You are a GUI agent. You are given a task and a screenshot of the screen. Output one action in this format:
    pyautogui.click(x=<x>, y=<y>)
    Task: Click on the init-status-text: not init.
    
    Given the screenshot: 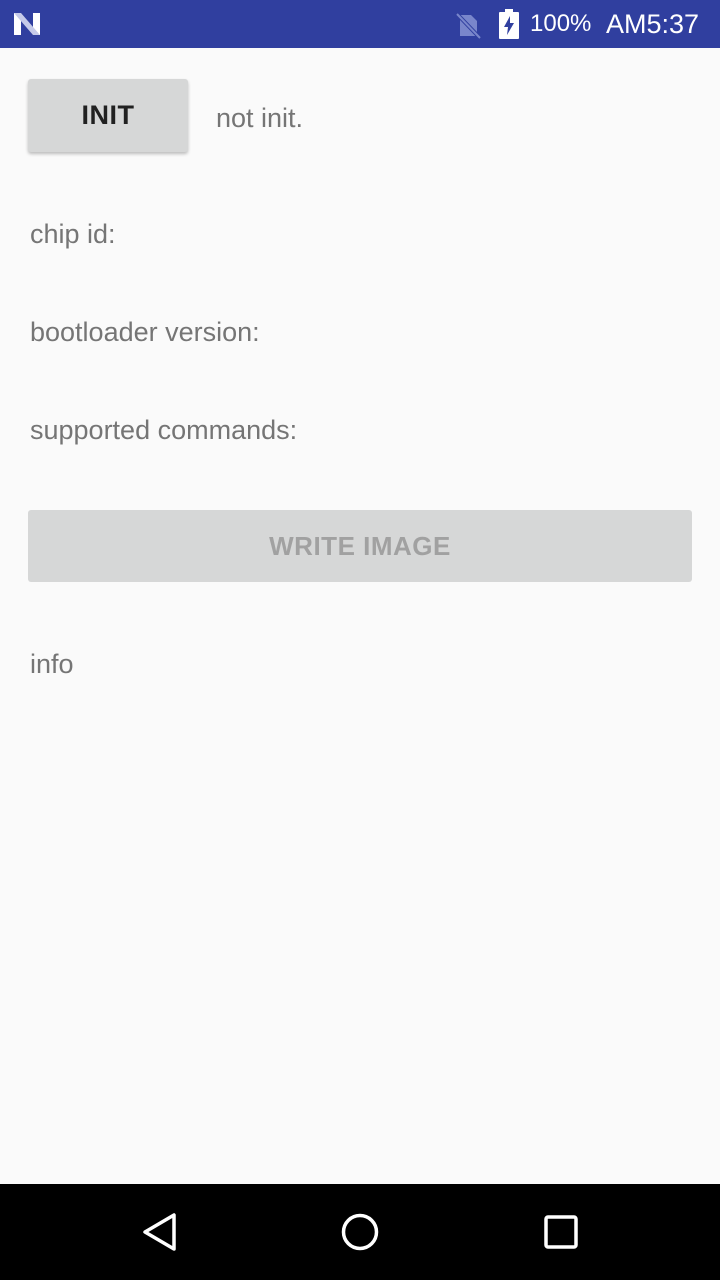 What is the action you would take?
    pyautogui.click(x=260, y=118)
    